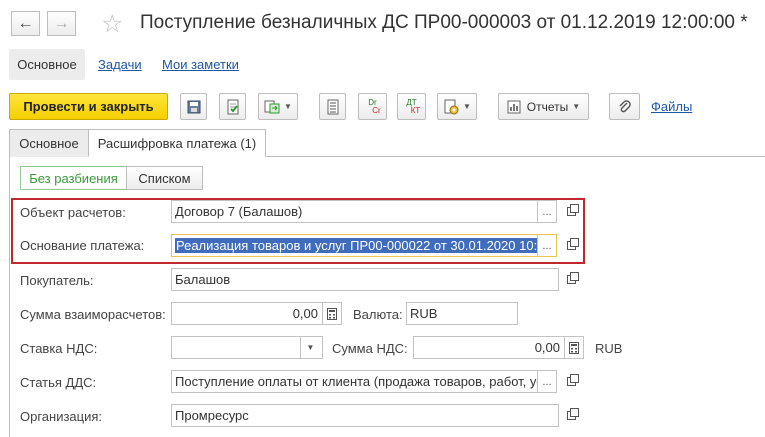 This screenshot has width=765, height=437. I want to click on buyer-field: Балашов, so click(365, 279).